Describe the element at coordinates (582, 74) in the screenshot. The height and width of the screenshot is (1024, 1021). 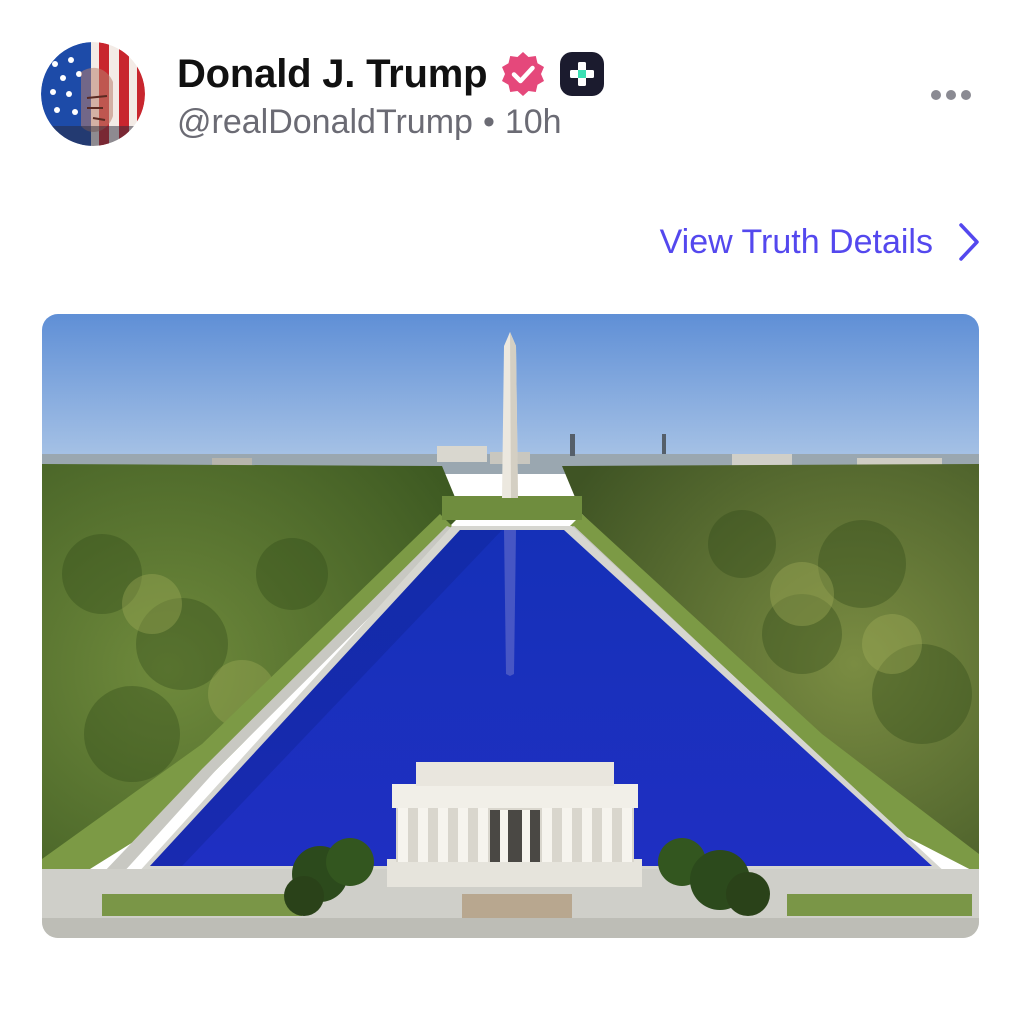
I see `plus-badge-icon` at that location.